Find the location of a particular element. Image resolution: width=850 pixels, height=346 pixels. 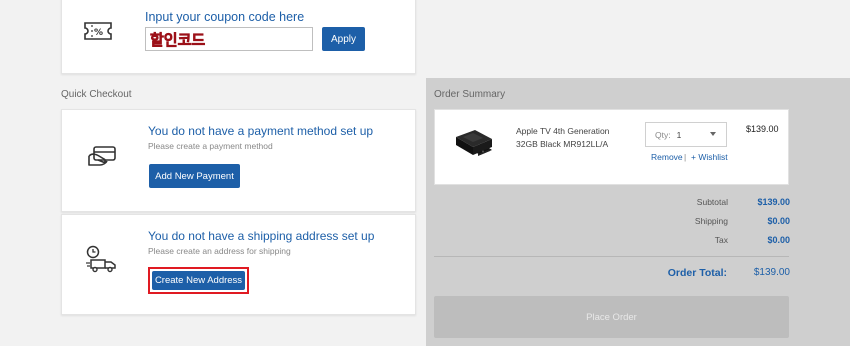

coupon-code-value: 할인코드 is located at coordinates (178, 39).